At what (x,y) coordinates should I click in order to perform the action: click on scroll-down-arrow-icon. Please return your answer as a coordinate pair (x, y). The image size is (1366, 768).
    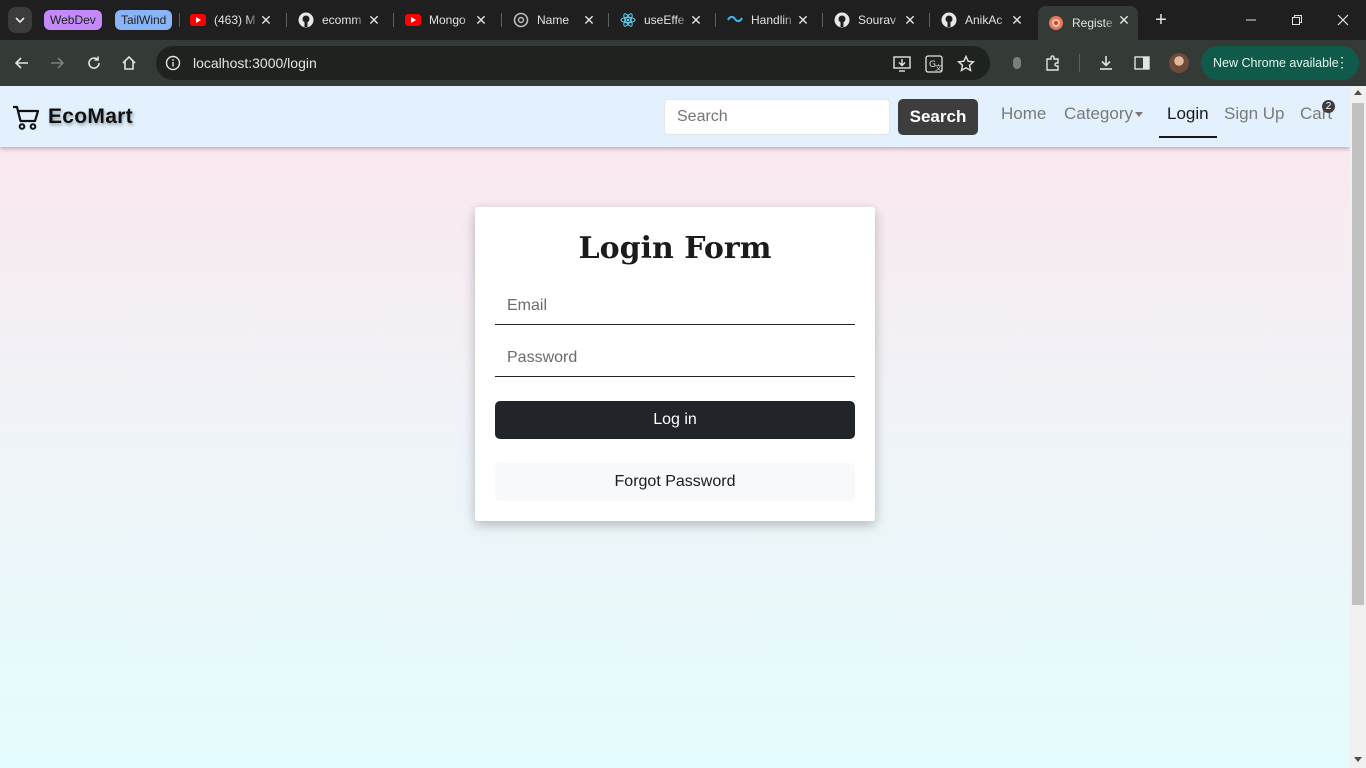
    Looking at the image, I should click on (1358, 759).